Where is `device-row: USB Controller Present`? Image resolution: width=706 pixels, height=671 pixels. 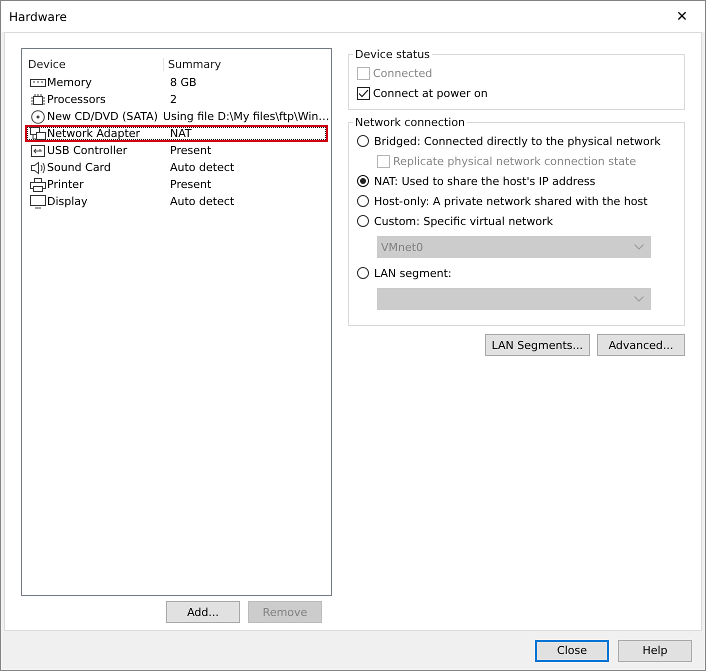 device-row: USB Controller Present is located at coordinates (176, 150).